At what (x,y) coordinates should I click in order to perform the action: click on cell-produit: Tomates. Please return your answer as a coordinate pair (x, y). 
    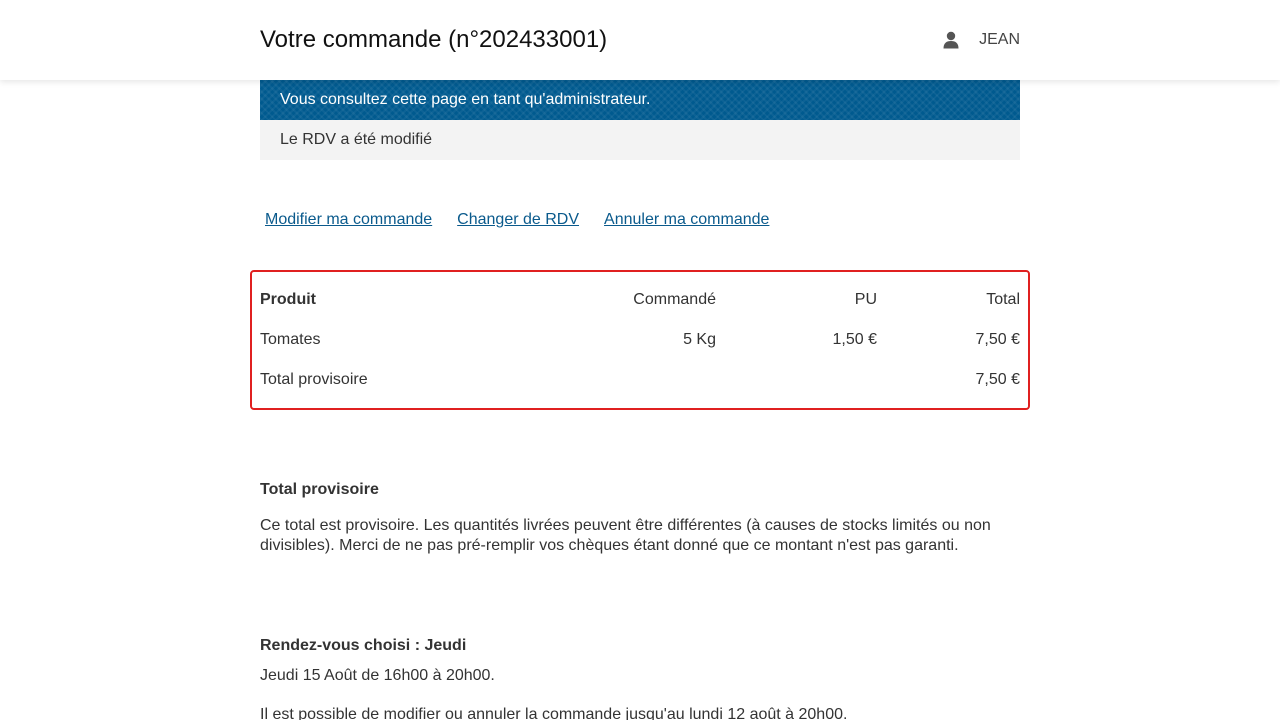
    Looking at the image, I should click on (290, 339).